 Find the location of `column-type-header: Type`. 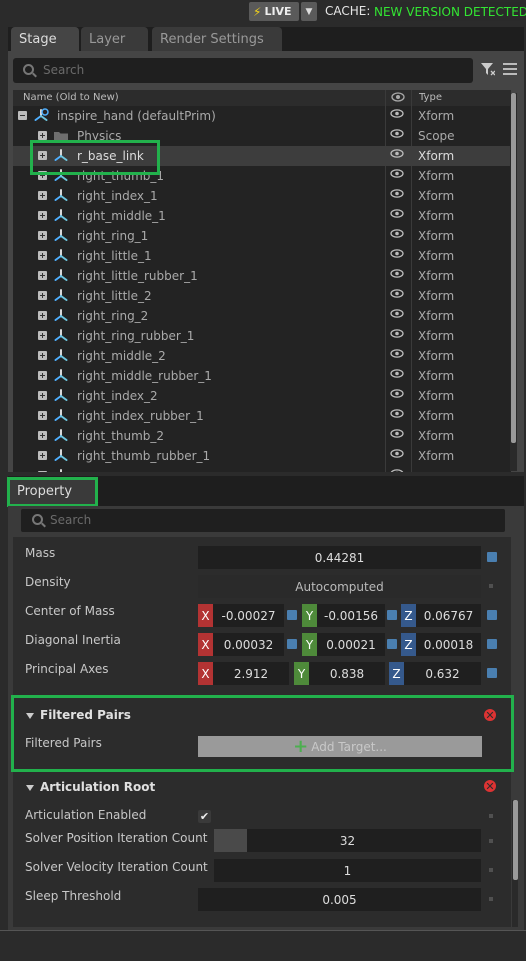

column-type-header: Type is located at coordinates (430, 97).